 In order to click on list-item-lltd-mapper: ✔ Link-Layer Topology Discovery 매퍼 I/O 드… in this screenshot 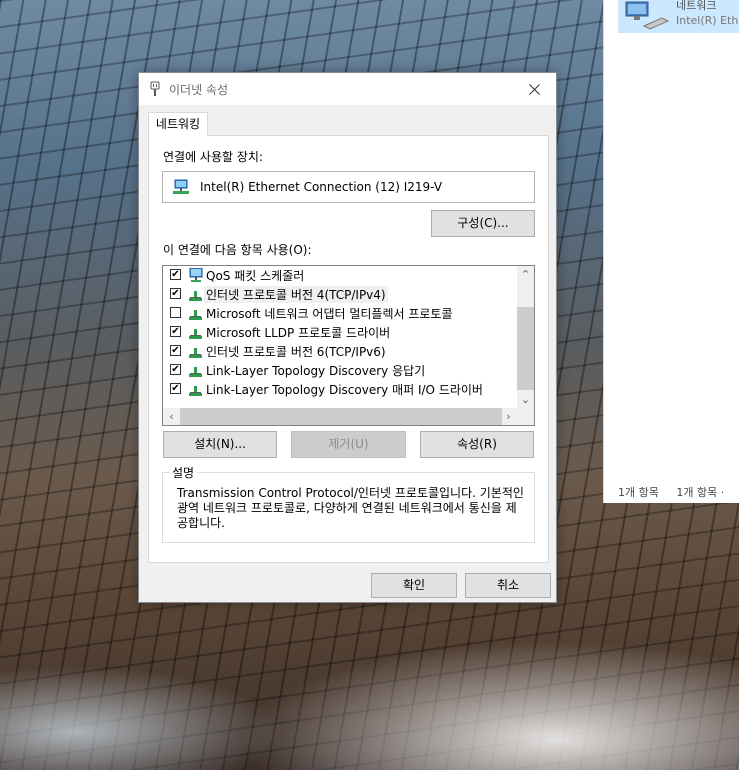, I will do `click(339, 389)`.